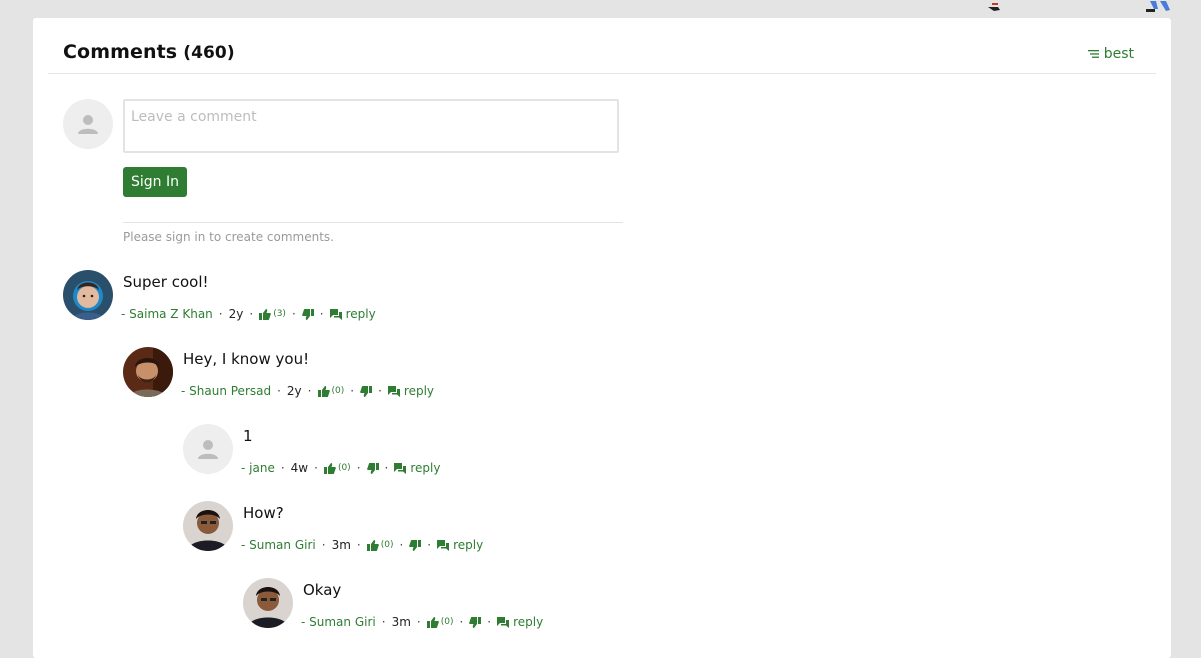  What do you see at coordinates (373, 222) in the screenshot?
I see `divider` at bounding box center [373, 222].